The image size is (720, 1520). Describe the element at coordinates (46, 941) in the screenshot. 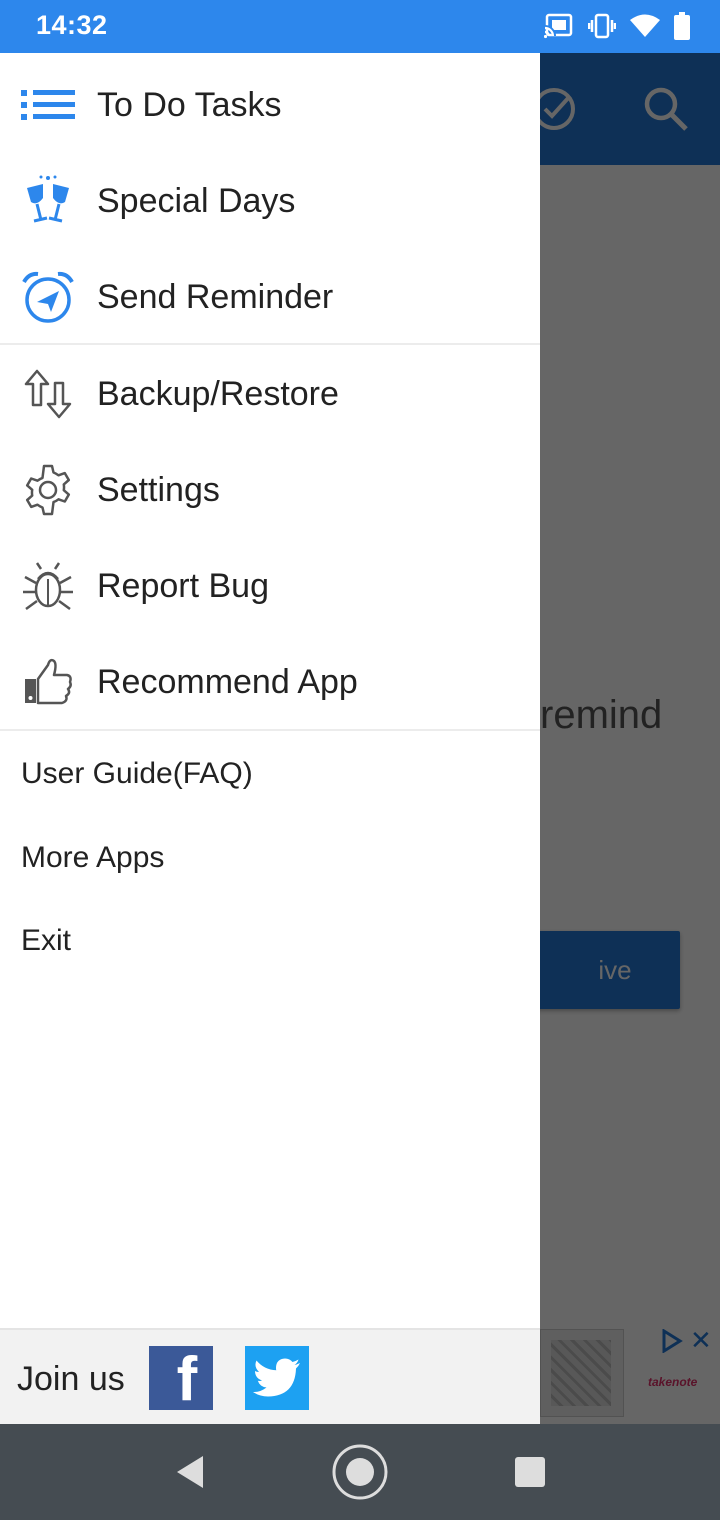

I see `exit-link: Exit` at that location.